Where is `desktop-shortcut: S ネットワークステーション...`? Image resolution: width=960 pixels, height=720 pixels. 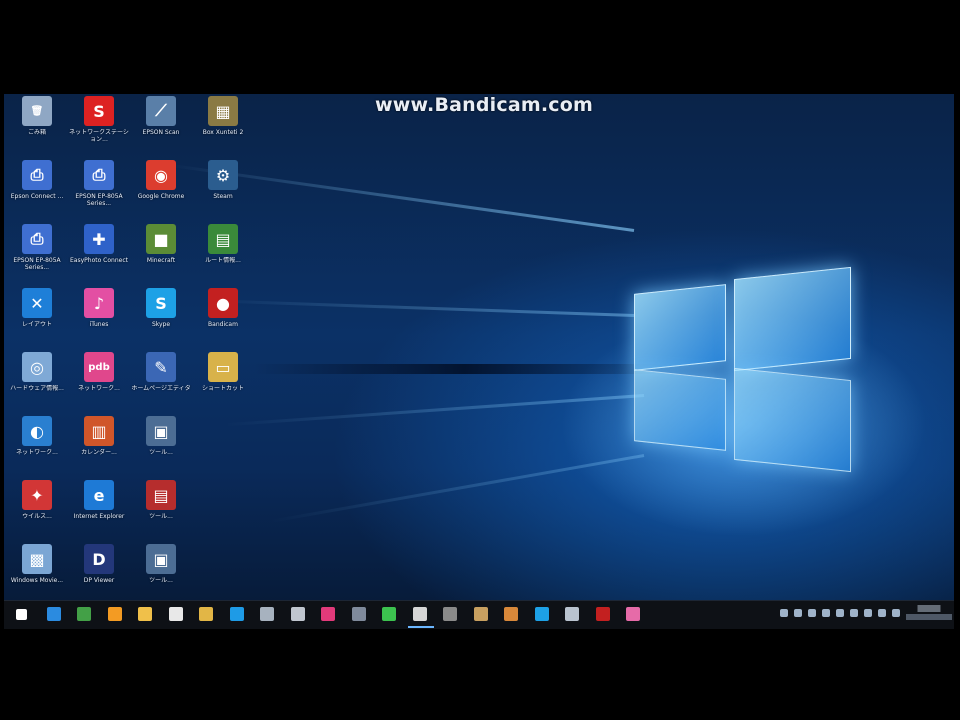 desktop-shortcut: S ネットワークステーション... is located at coordinates (99, 119).